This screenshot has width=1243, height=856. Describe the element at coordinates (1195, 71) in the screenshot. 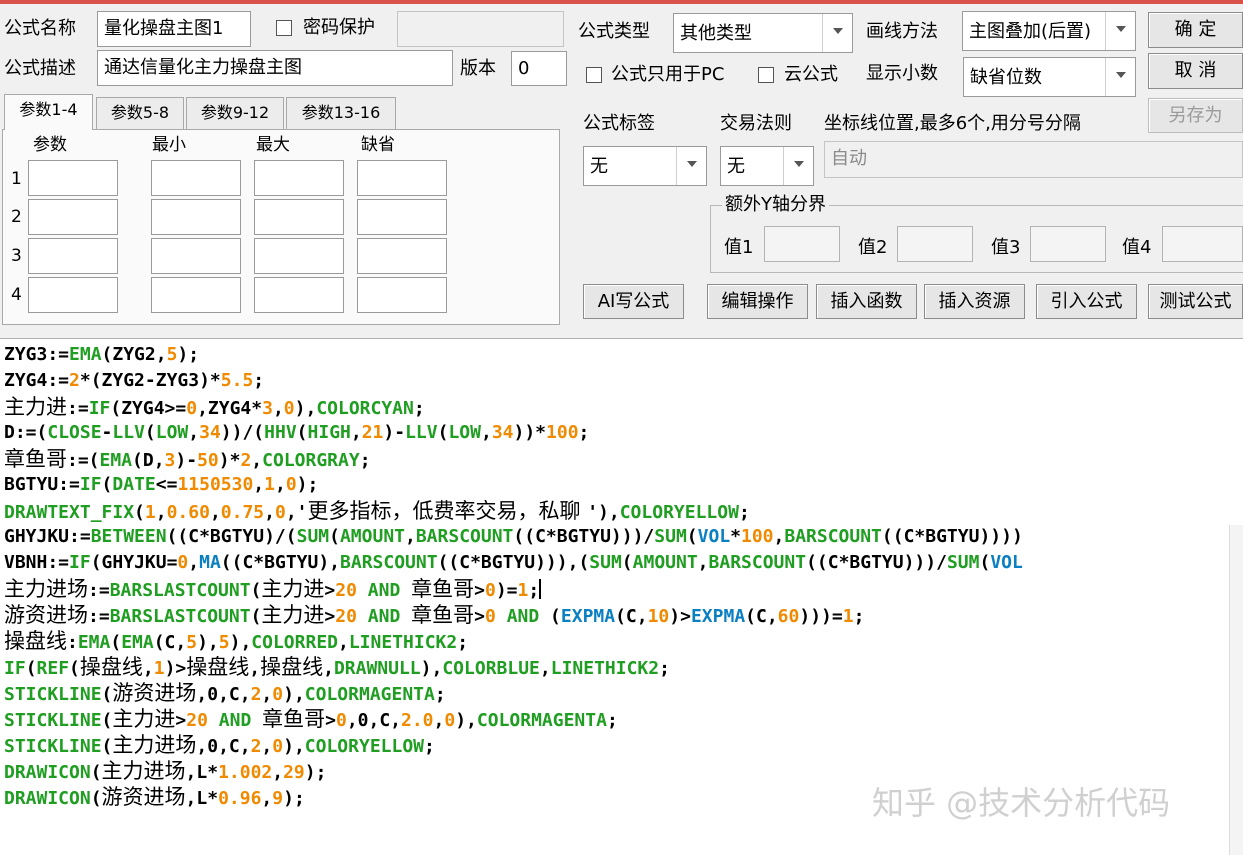

I see `cancel-button: 取 消` at that location.